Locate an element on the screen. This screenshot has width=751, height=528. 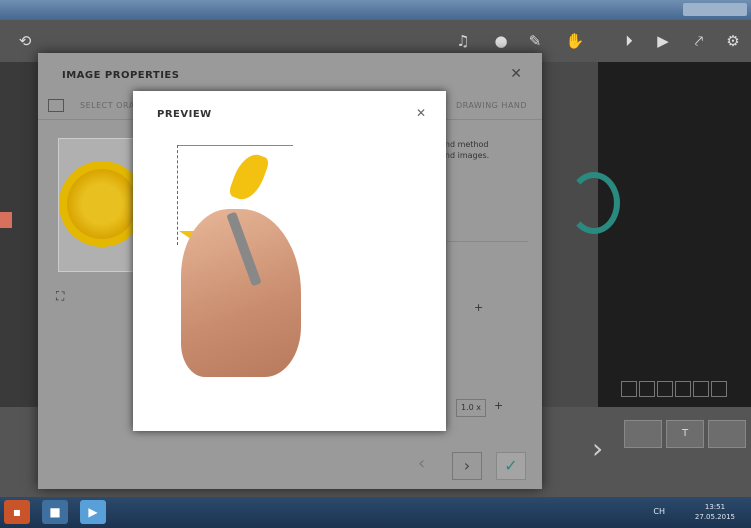
image-thumbnail is located at coordinates (101, 205).